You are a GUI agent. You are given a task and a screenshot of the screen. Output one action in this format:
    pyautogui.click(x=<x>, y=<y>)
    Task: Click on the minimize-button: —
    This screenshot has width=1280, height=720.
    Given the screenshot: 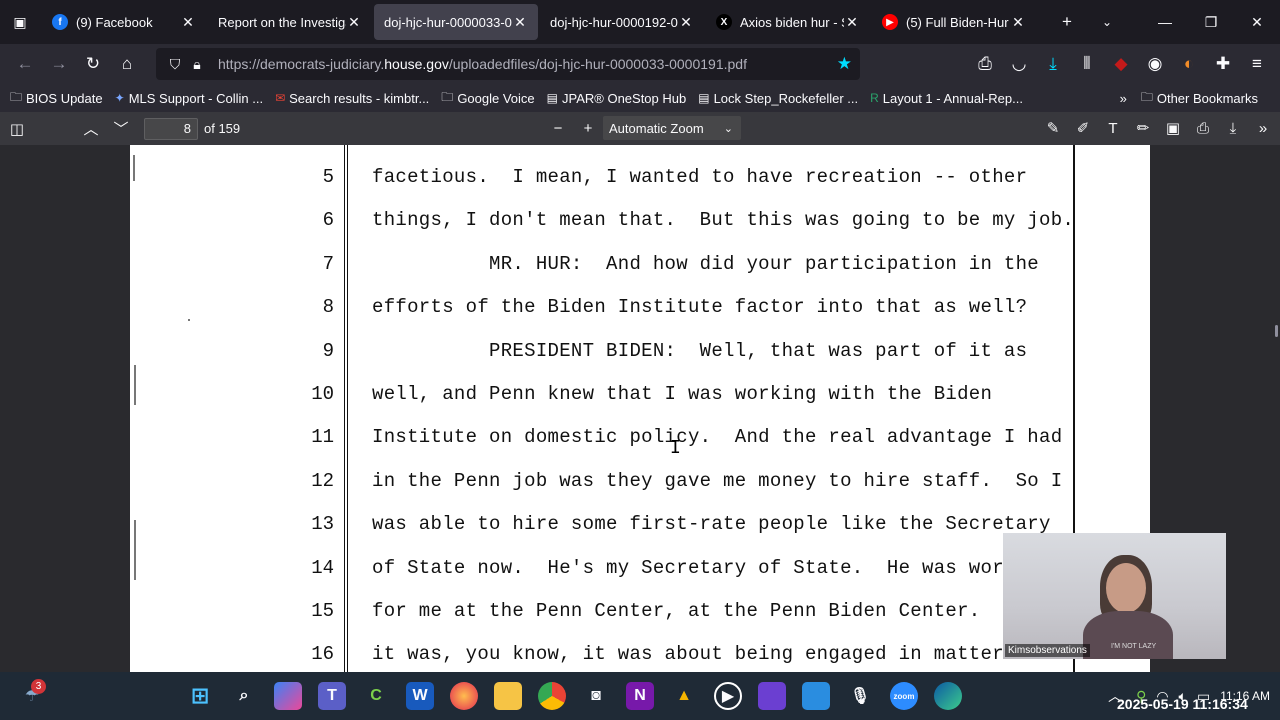 What is the action you would take?
    pyautogui.click(x=1165, y=22)
    